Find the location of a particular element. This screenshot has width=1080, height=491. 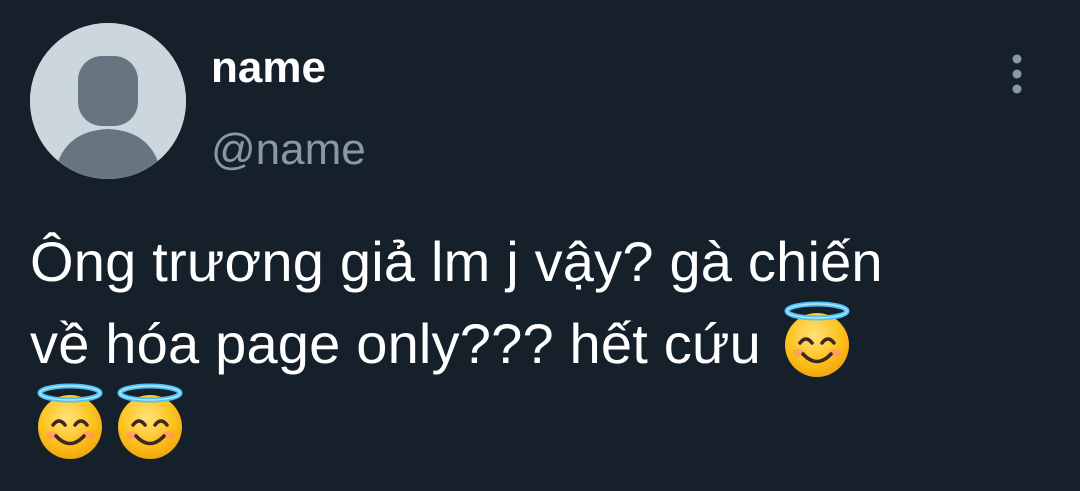

author-display-name: name is located at coordinates (268, 68).